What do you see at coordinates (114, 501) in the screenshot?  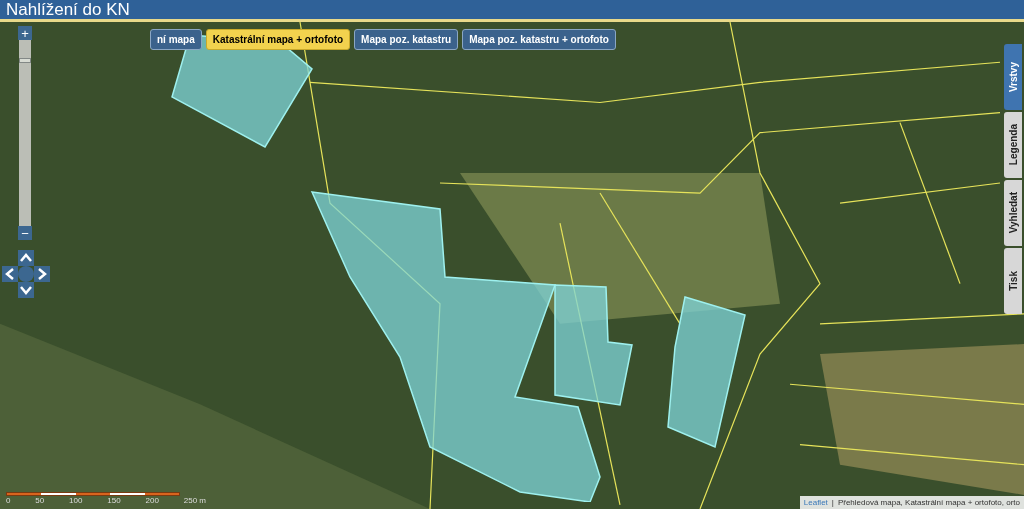 I see `scale-label: 150` at bounding box center [114, 501].